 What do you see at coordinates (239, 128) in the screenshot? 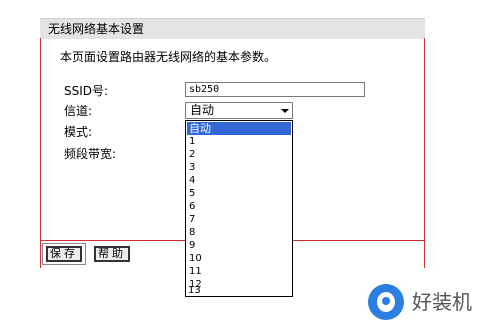
I see `channel-option: 自动` at bounding box center [239, 128].